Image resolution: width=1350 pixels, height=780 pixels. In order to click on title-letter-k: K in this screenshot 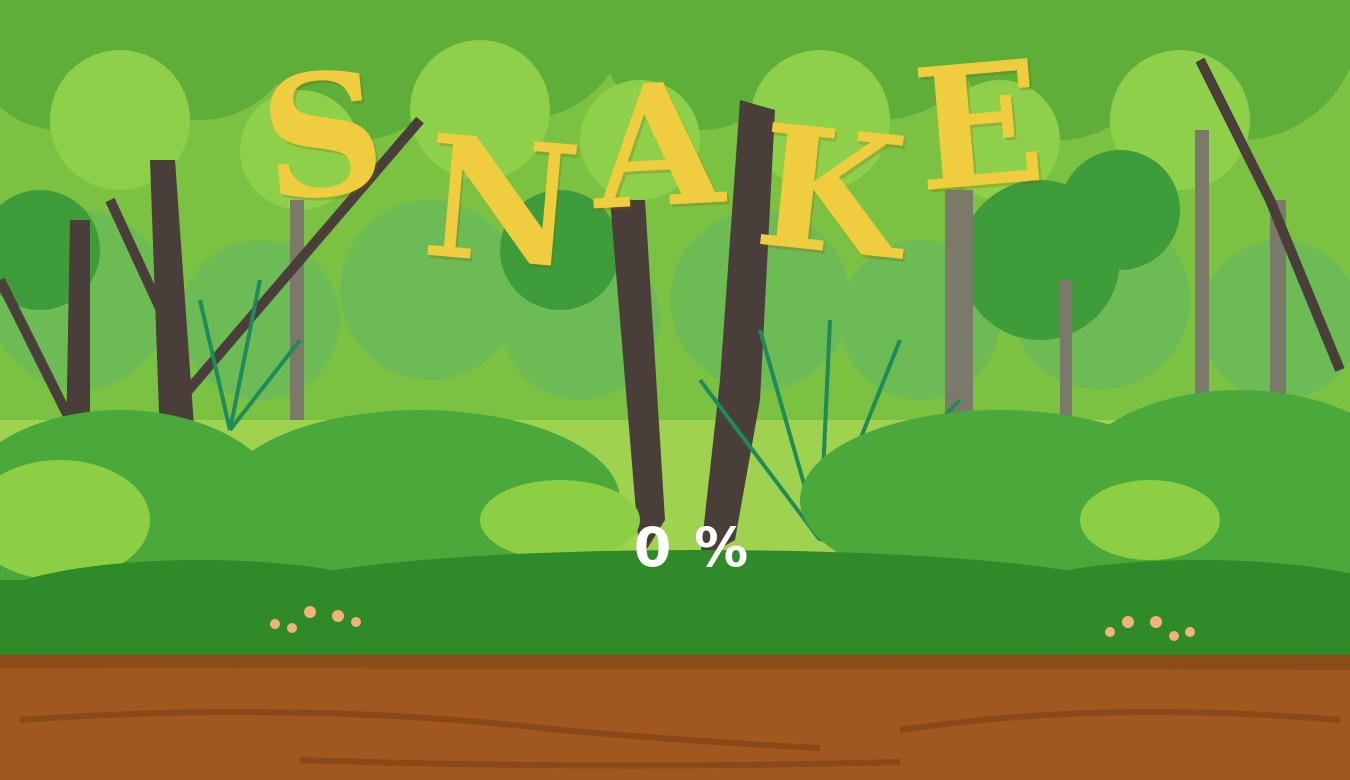, I will do `click(831, 192)`.